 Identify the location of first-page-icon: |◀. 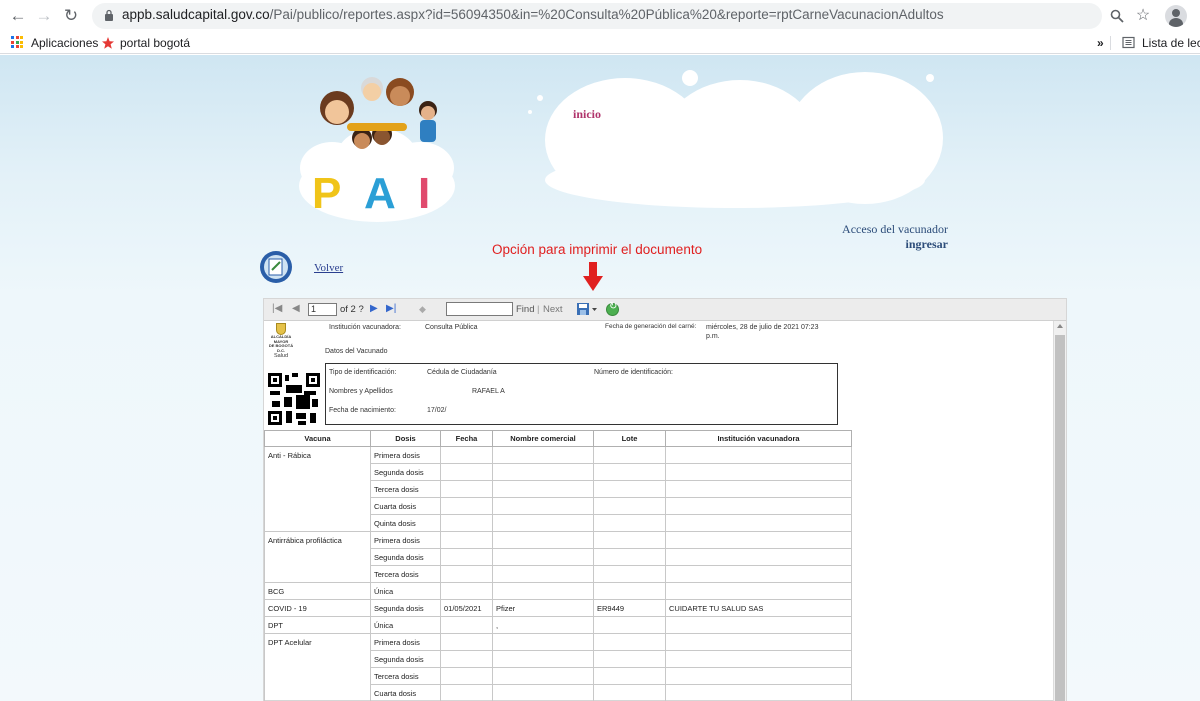
(277, 308).